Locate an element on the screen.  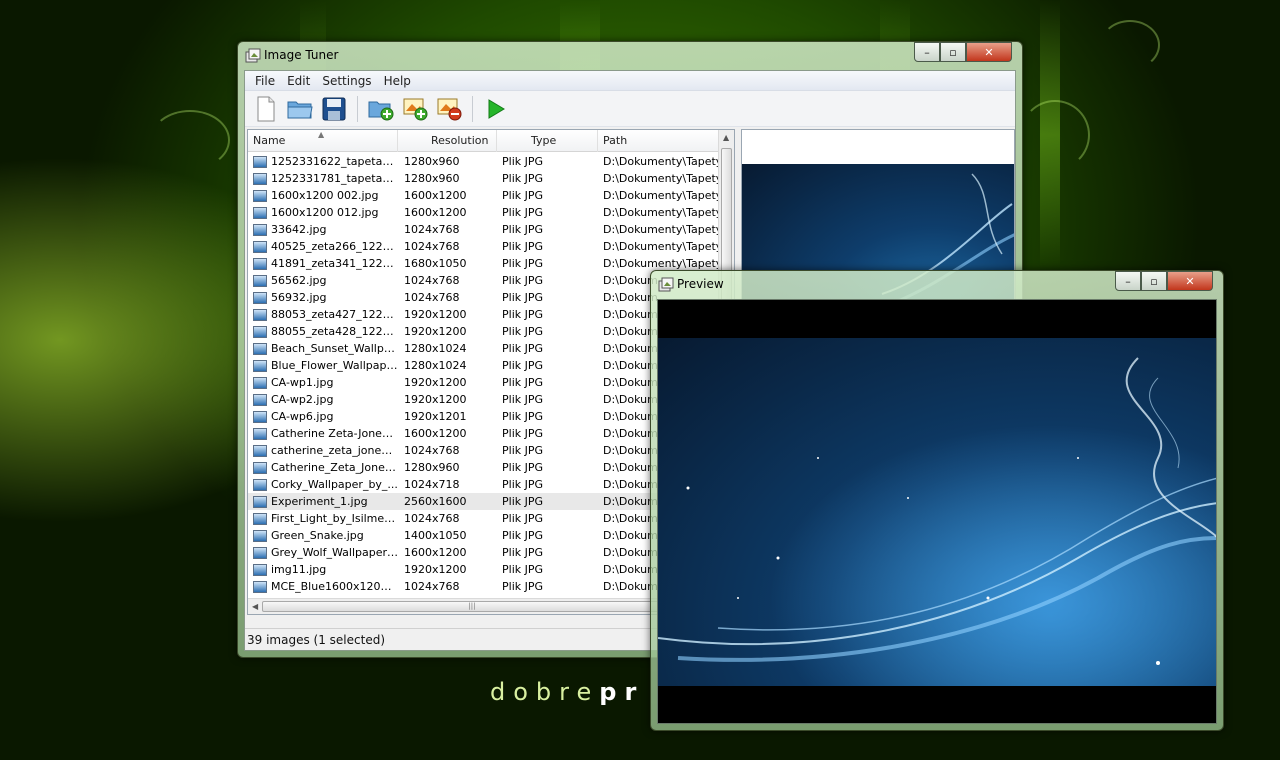
scroll-left-icon: ◀ is located at coordinates (255, 606).